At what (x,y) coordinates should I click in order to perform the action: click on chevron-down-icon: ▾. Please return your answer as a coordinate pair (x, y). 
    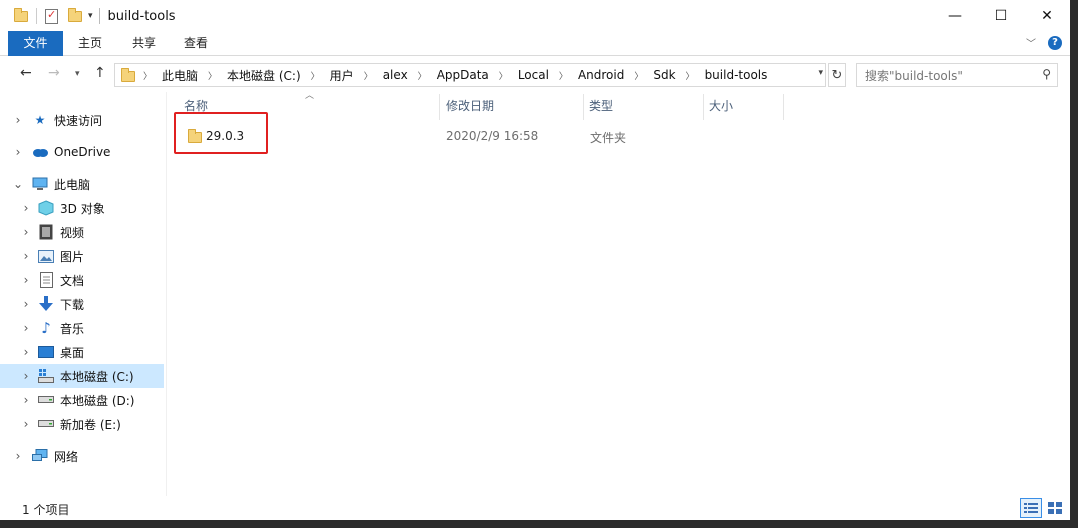
    Looking at the image, I should click on (820, 73).